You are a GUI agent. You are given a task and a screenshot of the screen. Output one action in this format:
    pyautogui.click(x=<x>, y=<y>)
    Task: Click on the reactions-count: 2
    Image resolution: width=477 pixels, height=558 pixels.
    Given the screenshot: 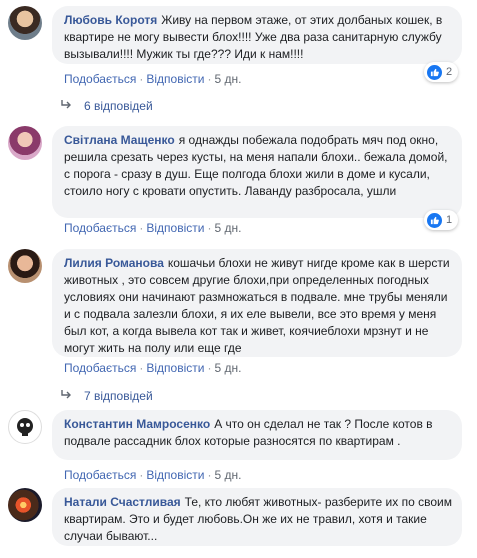 What is the action you would take?
    pyautogui.click(x=441, y=72)
    